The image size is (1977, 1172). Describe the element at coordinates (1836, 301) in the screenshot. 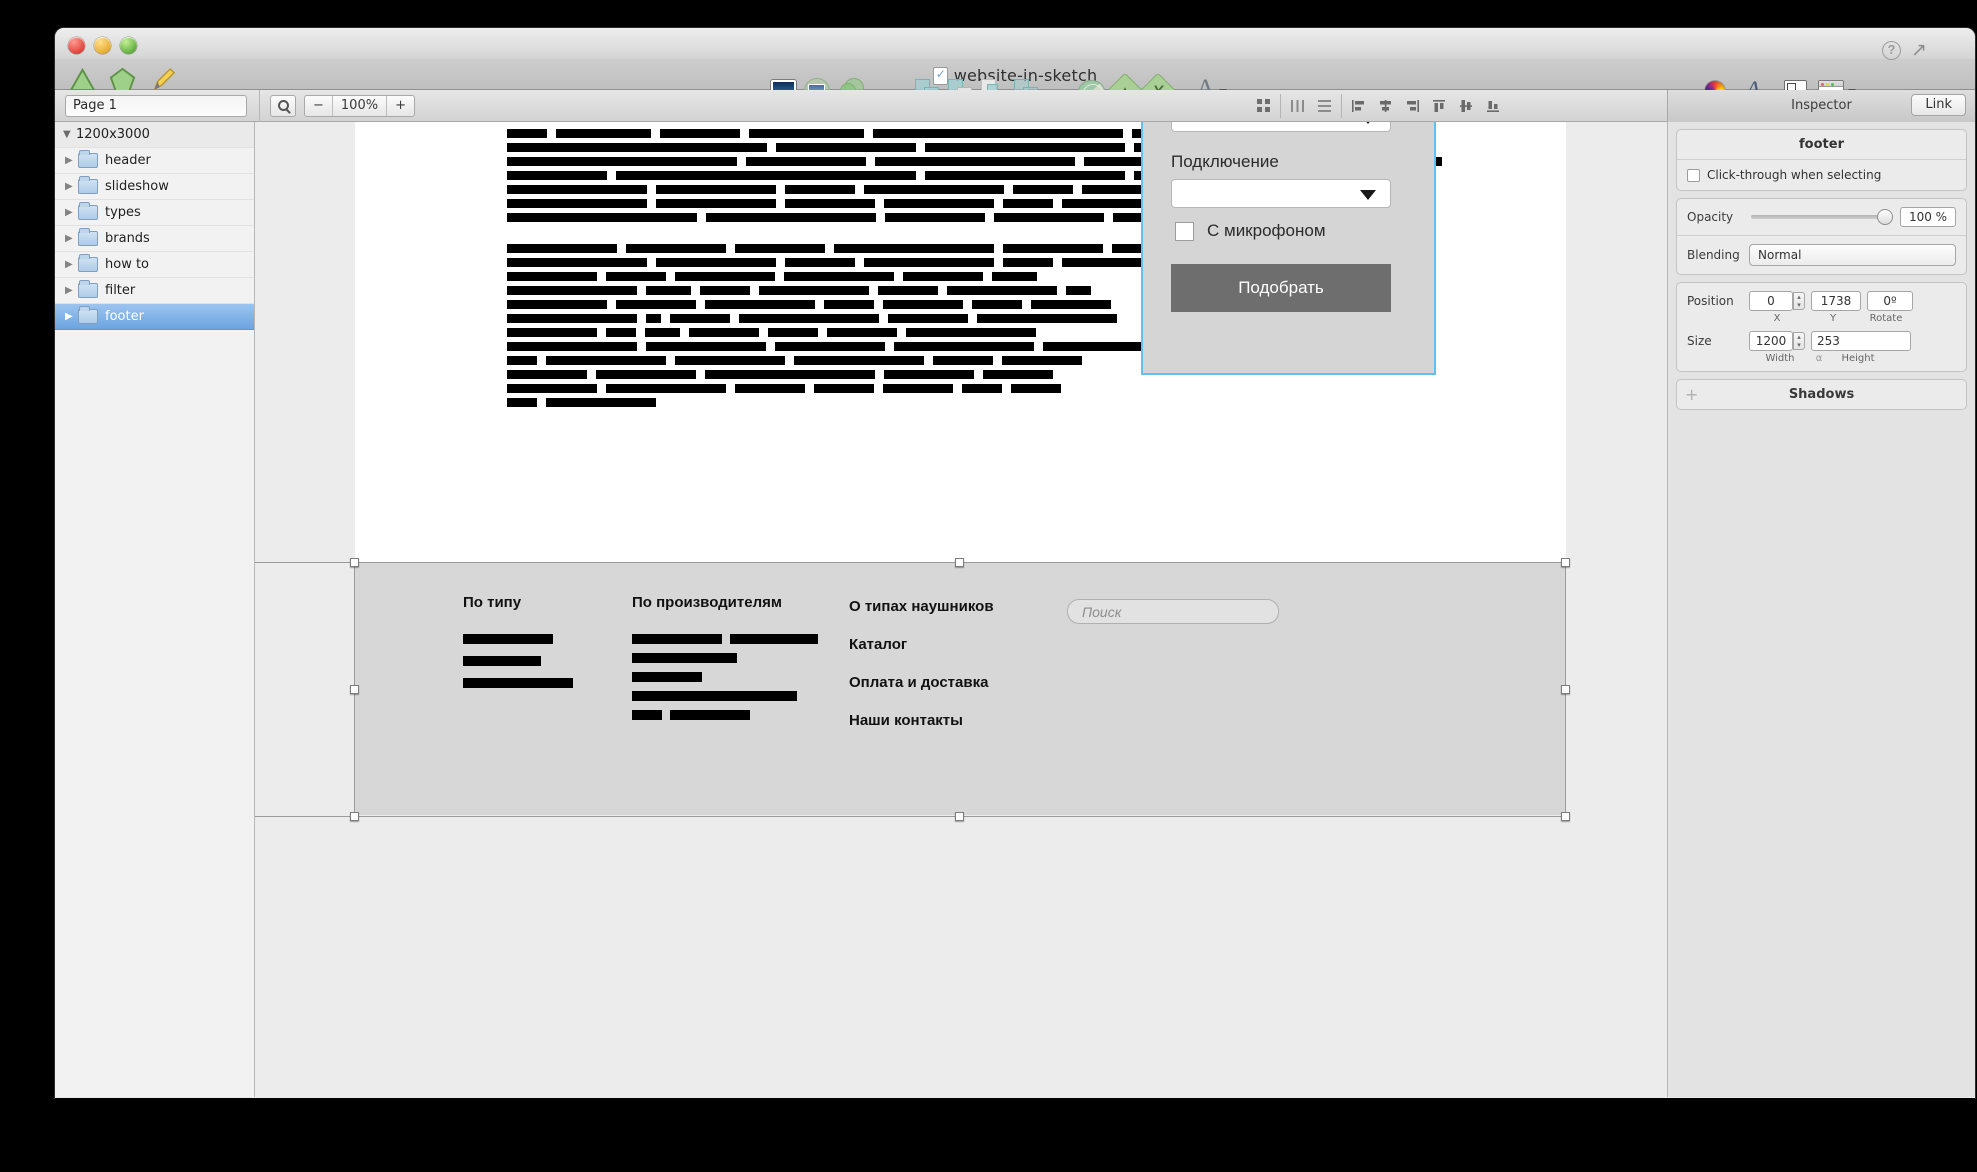

I see `position-y-input: 1738` at that location.